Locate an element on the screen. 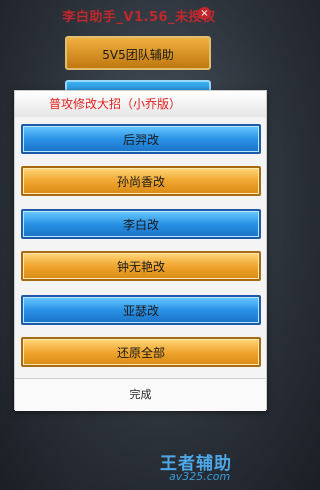 The height and width of the screenshot is (490, 320). close-icon: × is located at coordinates (204, 13).